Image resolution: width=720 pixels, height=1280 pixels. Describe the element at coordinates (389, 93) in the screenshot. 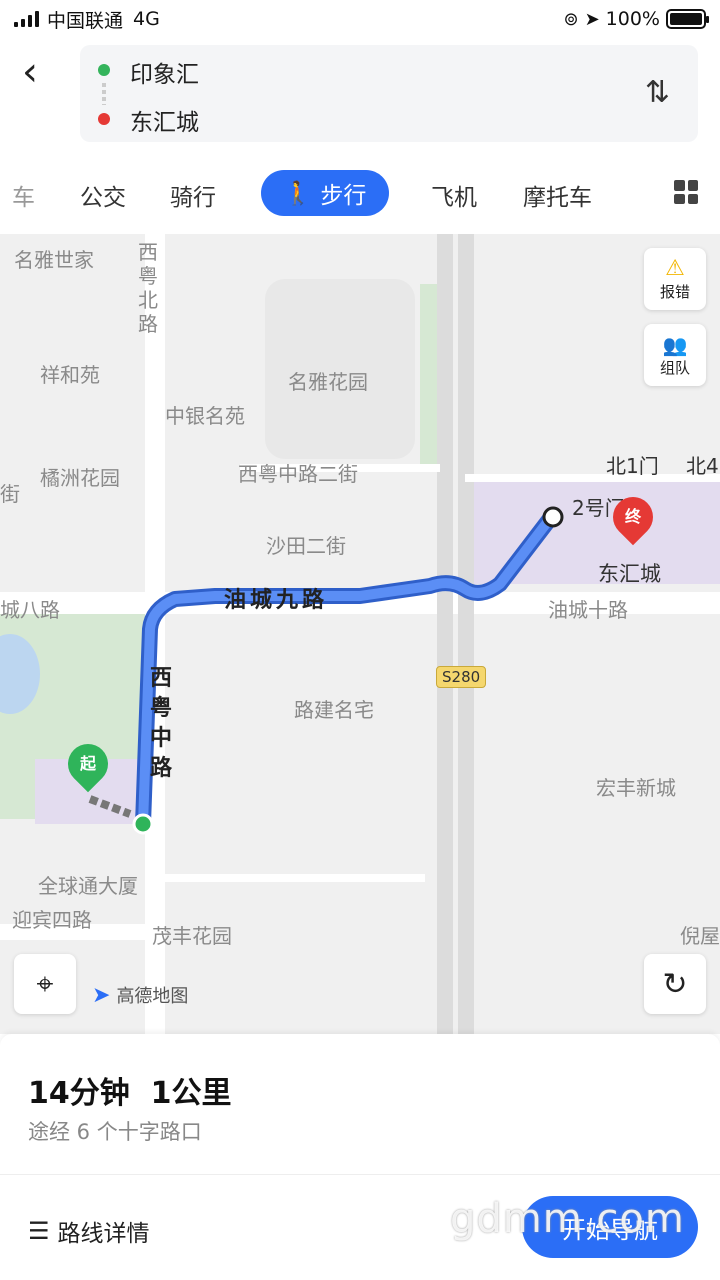

I see `route-input-box: 印象汇 东汇城 ⇅` at that location.